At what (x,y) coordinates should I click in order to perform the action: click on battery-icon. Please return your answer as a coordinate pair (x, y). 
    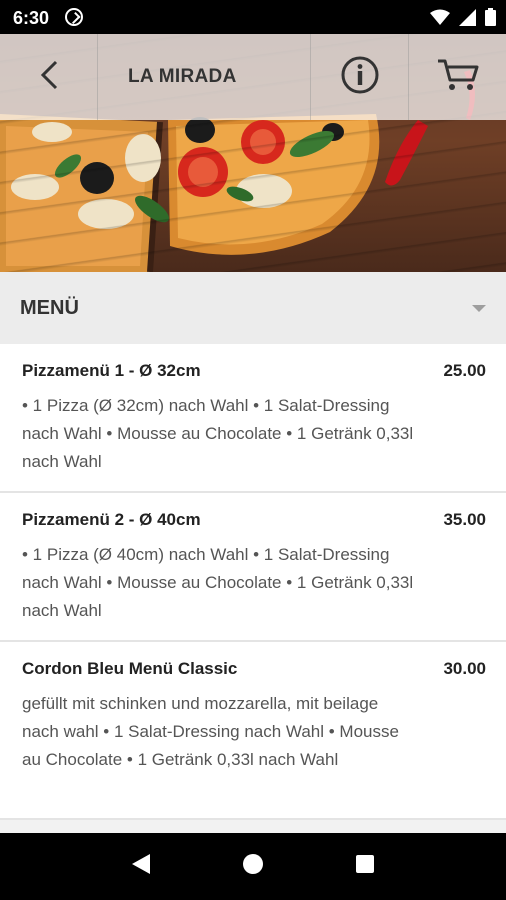
    Looking at the image, I should click on (490, 19).